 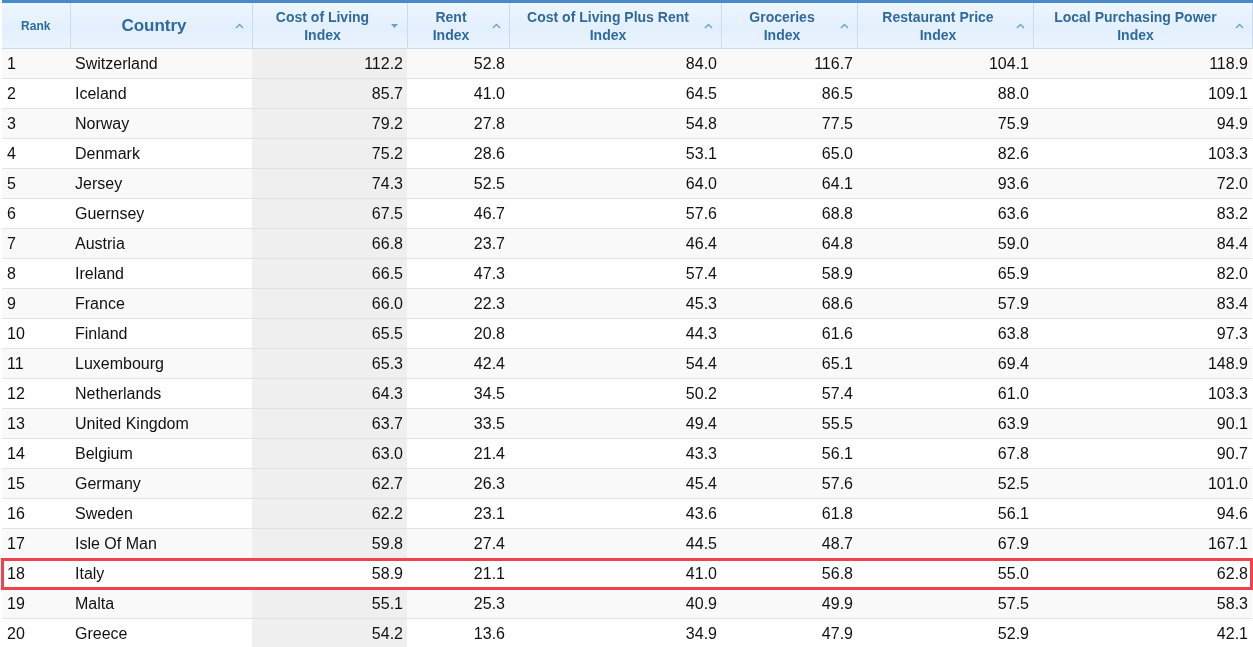 I want to click on column-header: Cost of Living Index, so click(x=329, y=25).